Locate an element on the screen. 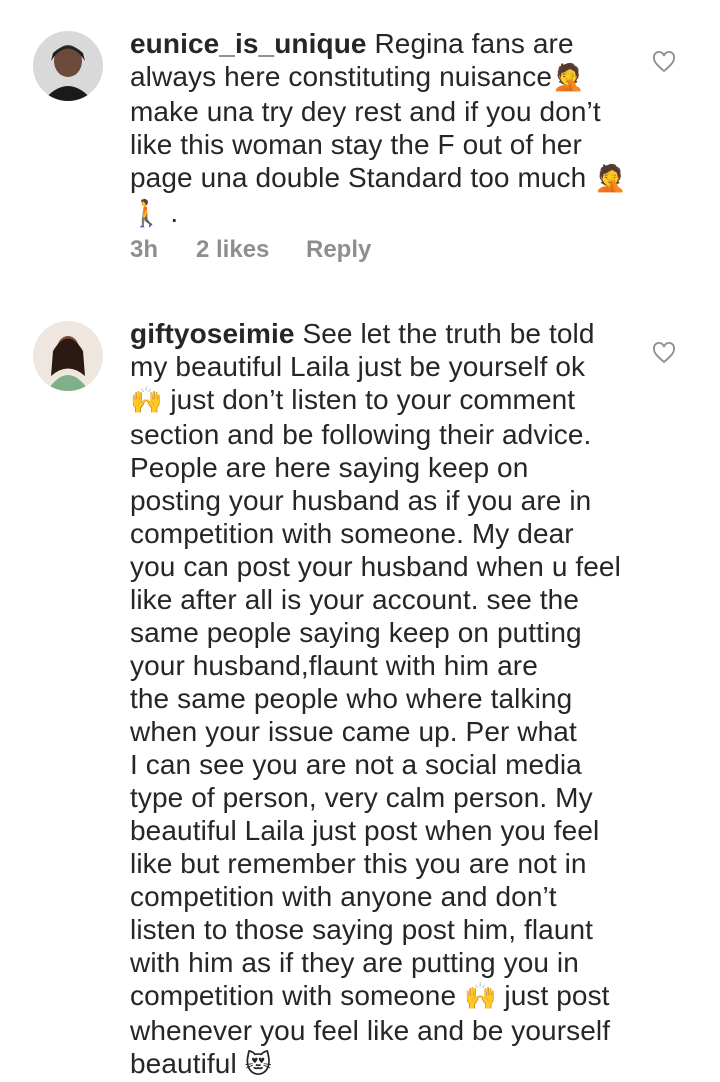  comment-line: same people saying keep on putting is located at coordinates (356, 632).